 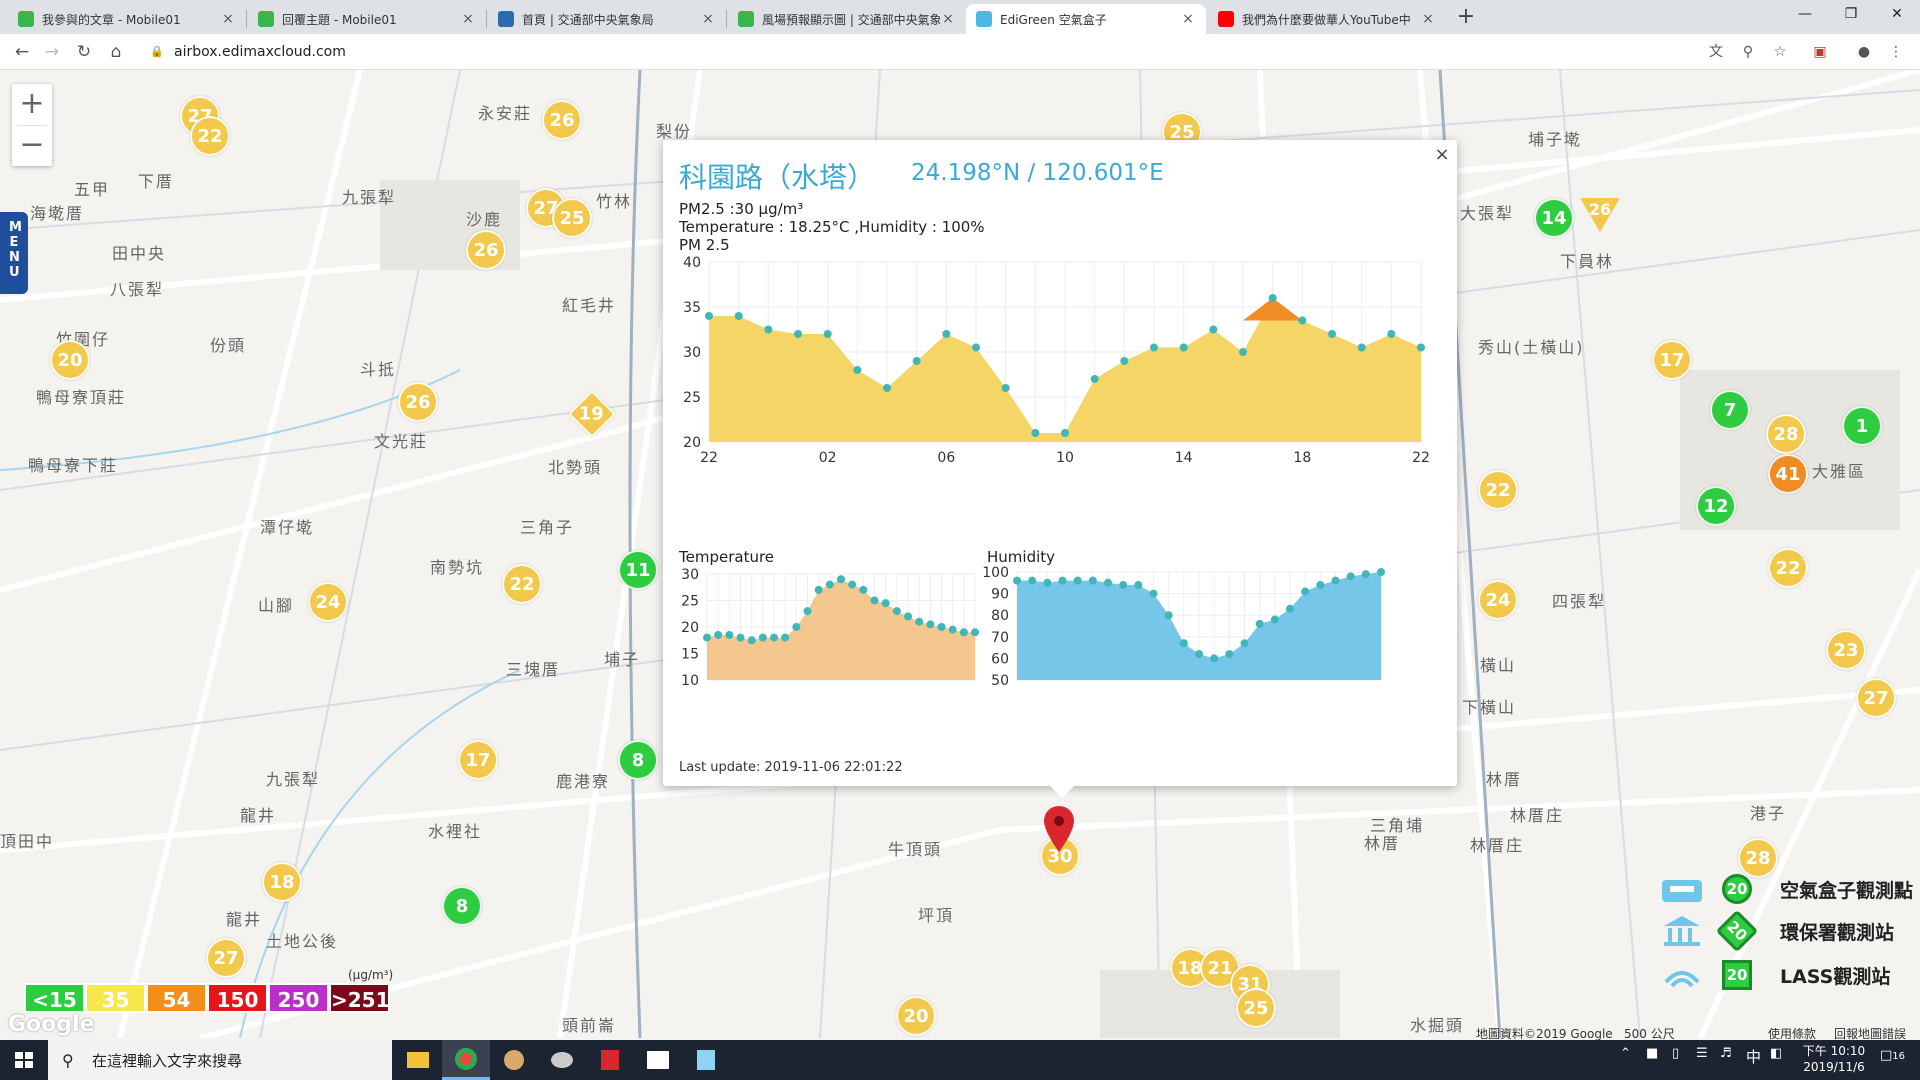 What do you see at coordinates (466, 1060) in the screenshot?
I see `chrome-icon` at bounding box center [466, 1060].